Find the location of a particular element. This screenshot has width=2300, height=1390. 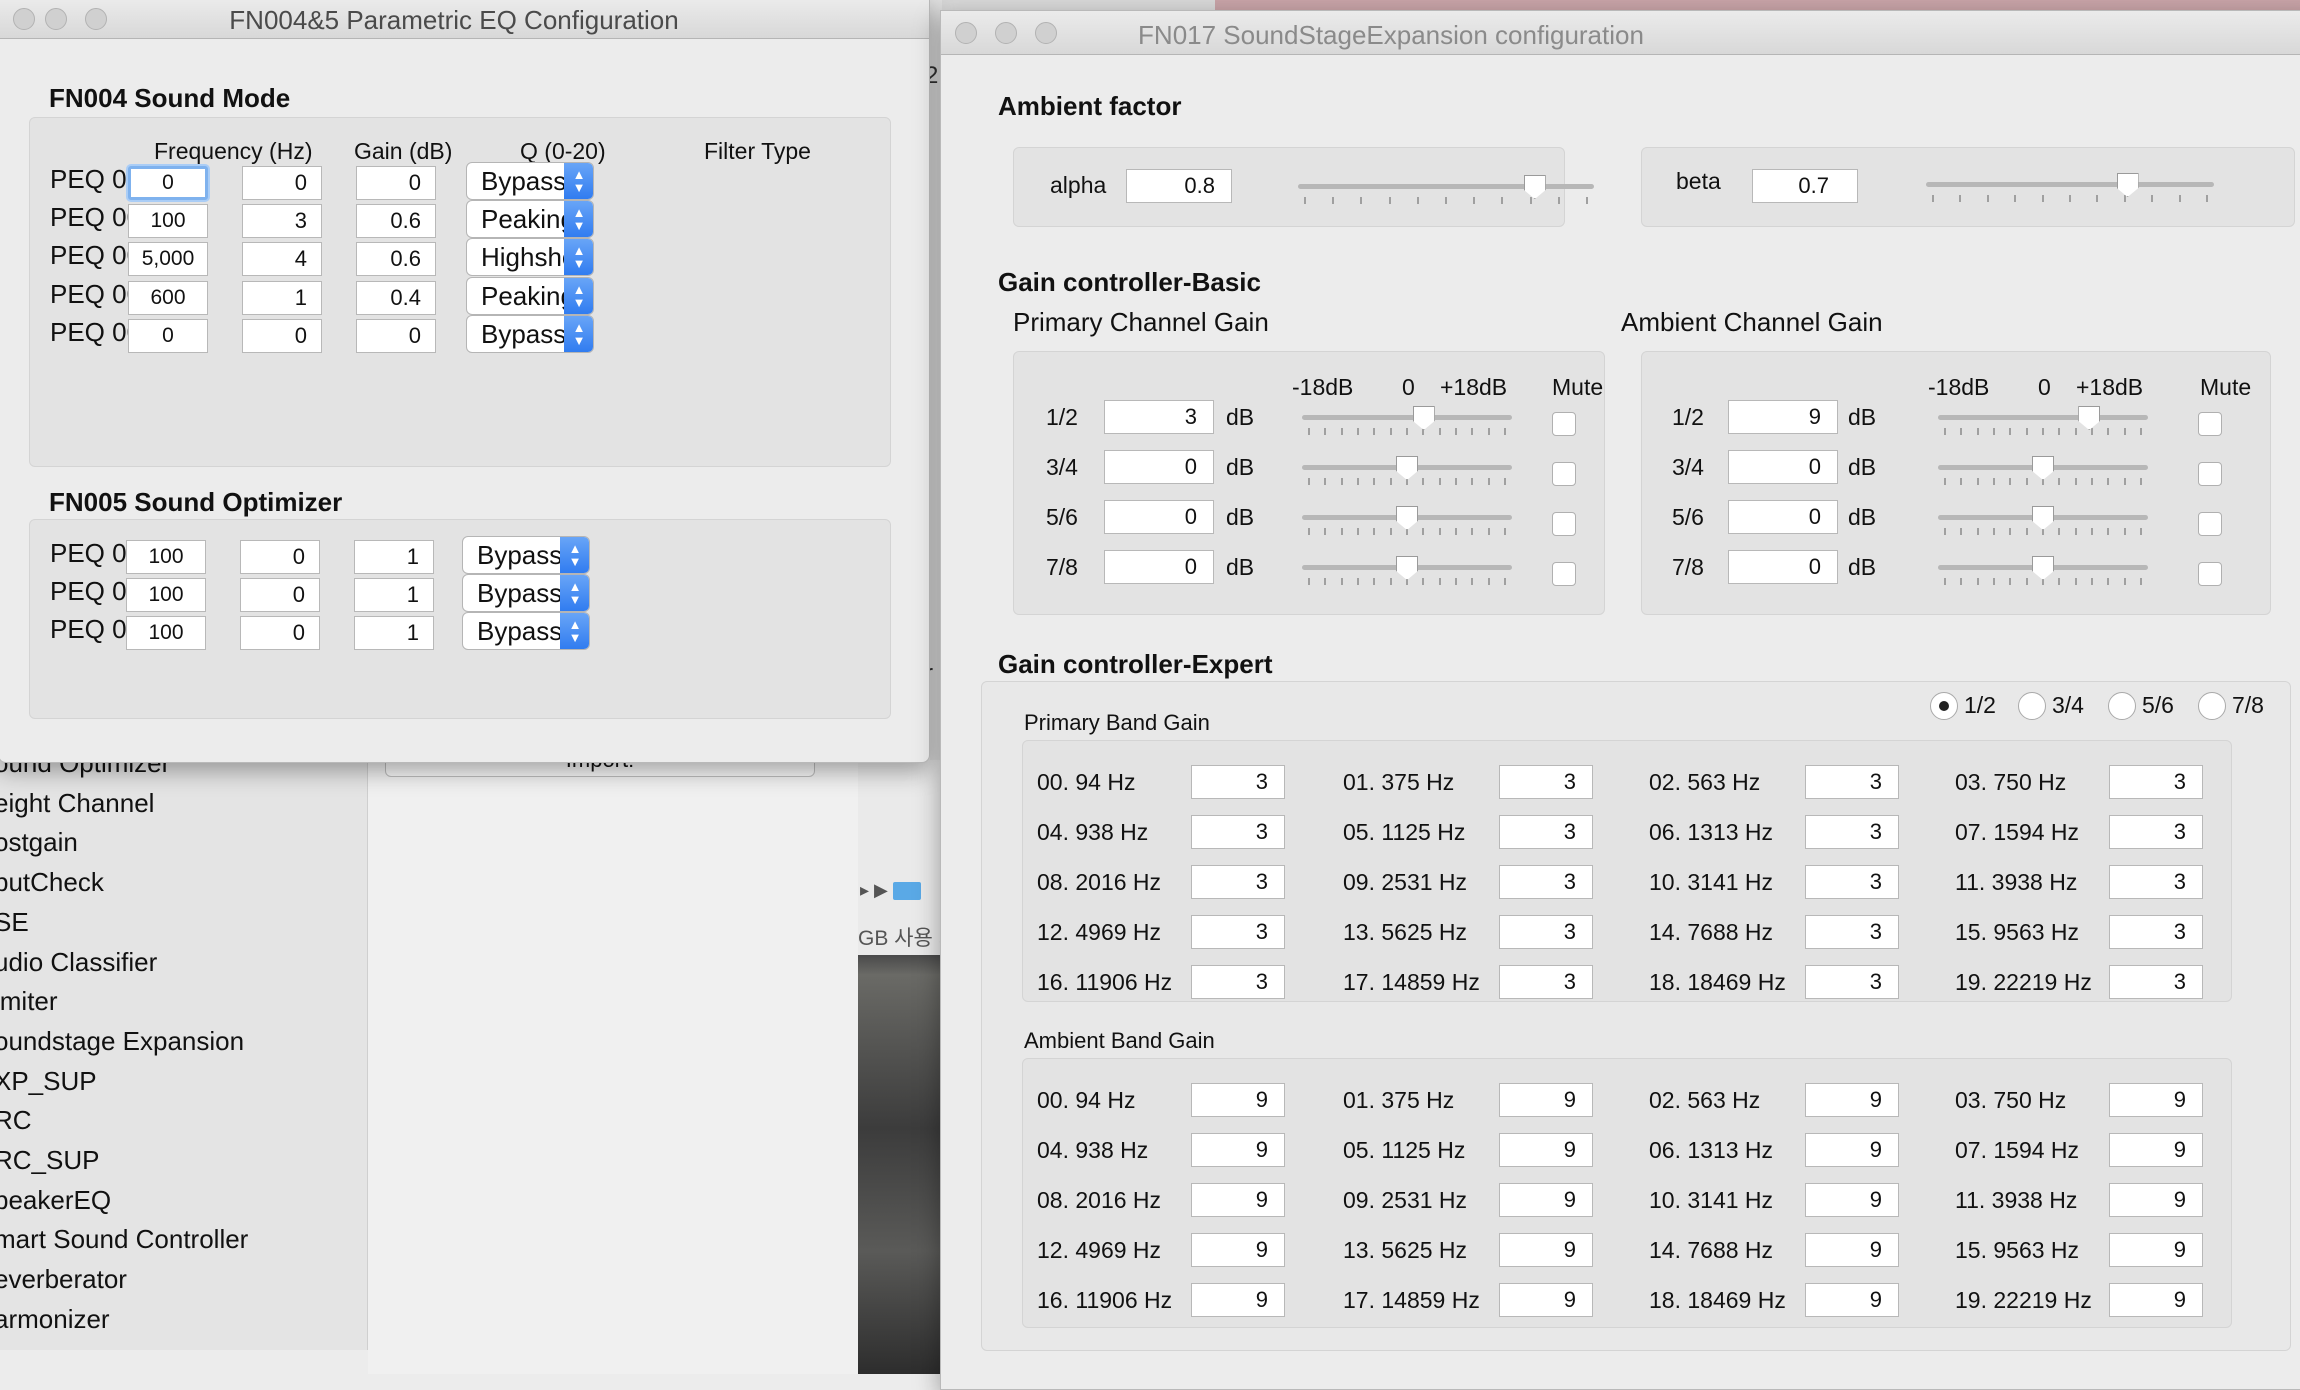

gain-input: 4 is located at coordinates (282, 259).